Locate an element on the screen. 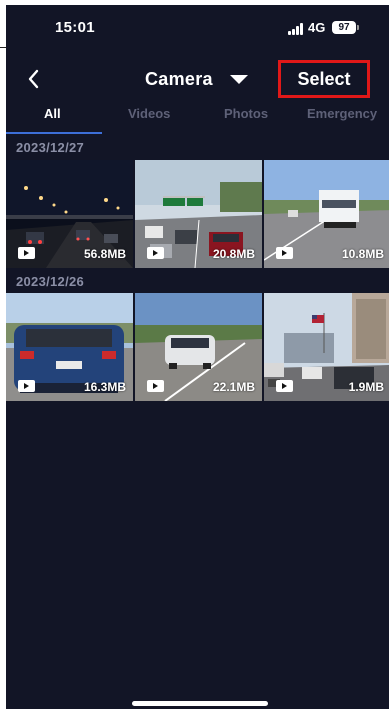 This screenshot has width=389, height=709. tab-underline is located at coordinates (54, 133).